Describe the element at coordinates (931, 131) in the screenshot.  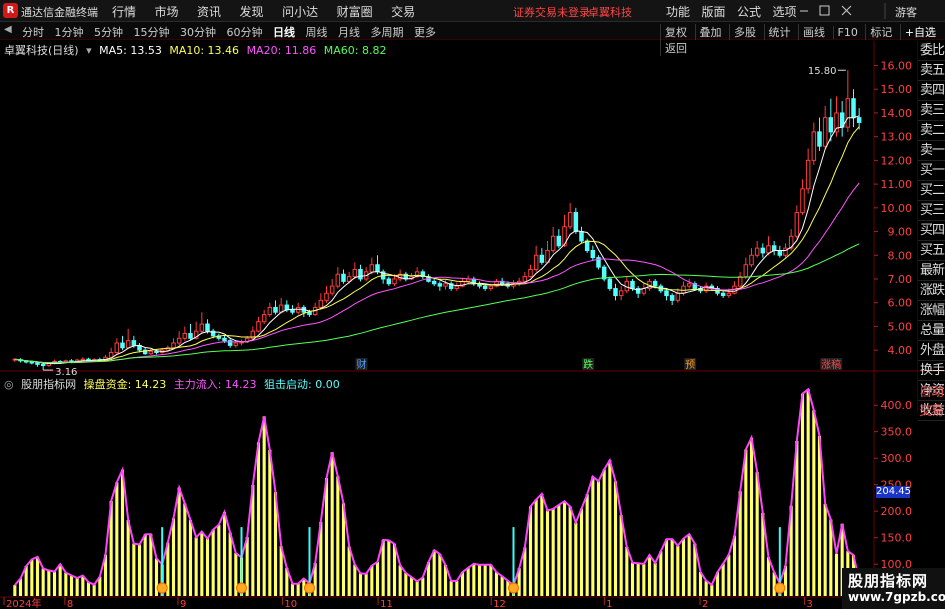
I see `order-row-4: 卖二` at that location.